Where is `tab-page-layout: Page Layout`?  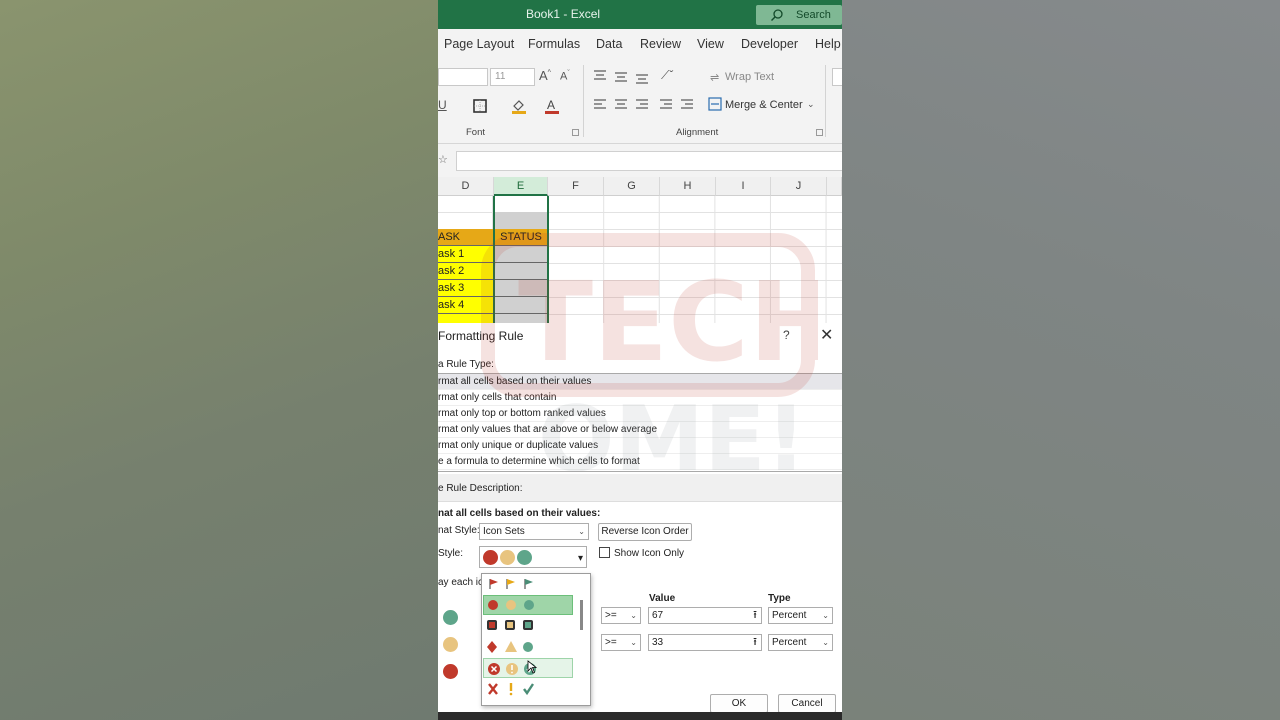 tab-page-layout: Page Layout is located at coordinates (479, 44).